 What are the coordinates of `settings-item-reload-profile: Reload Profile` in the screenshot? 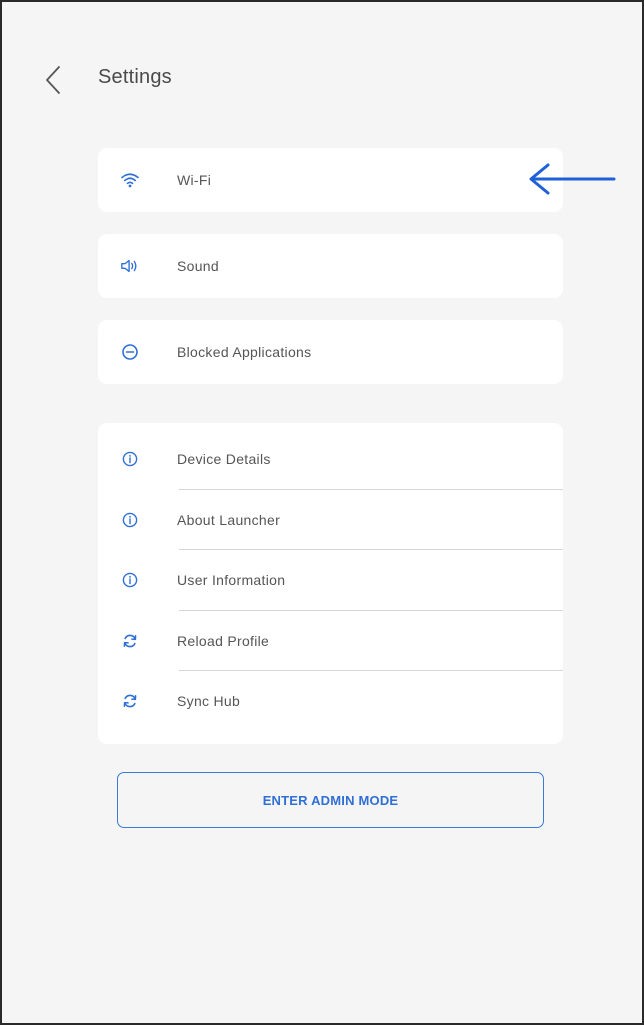 It's located at (330, 641).